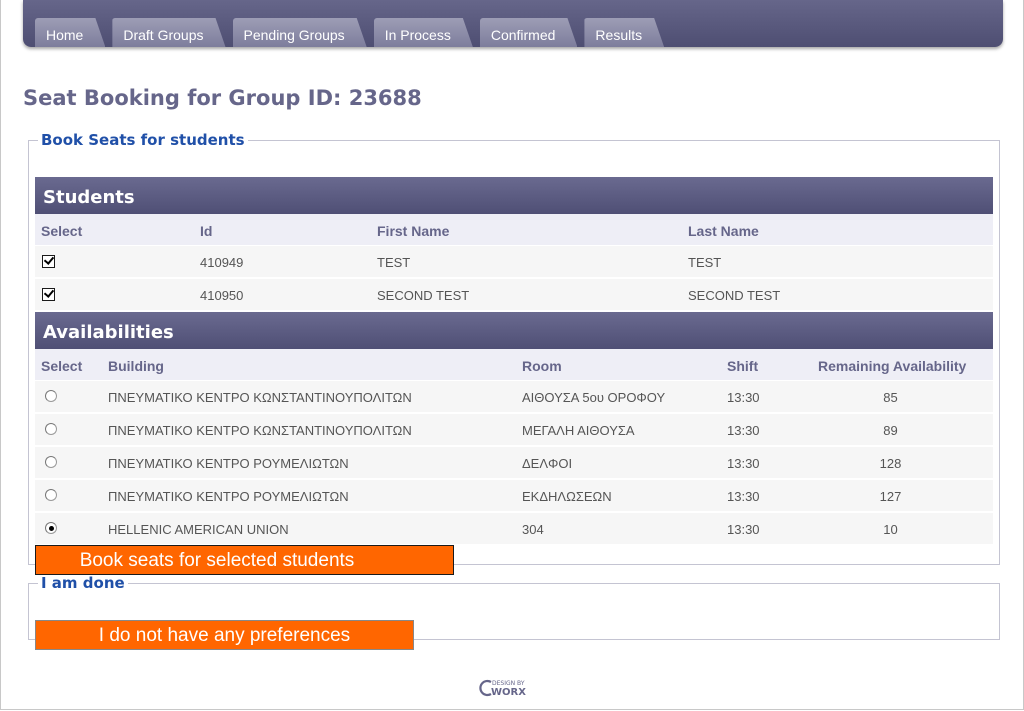  Describe the element at coordinates (514, 295) in the screenshot. I see `student-row: 410950 SECOND TEST SECOND TEST` at that location.